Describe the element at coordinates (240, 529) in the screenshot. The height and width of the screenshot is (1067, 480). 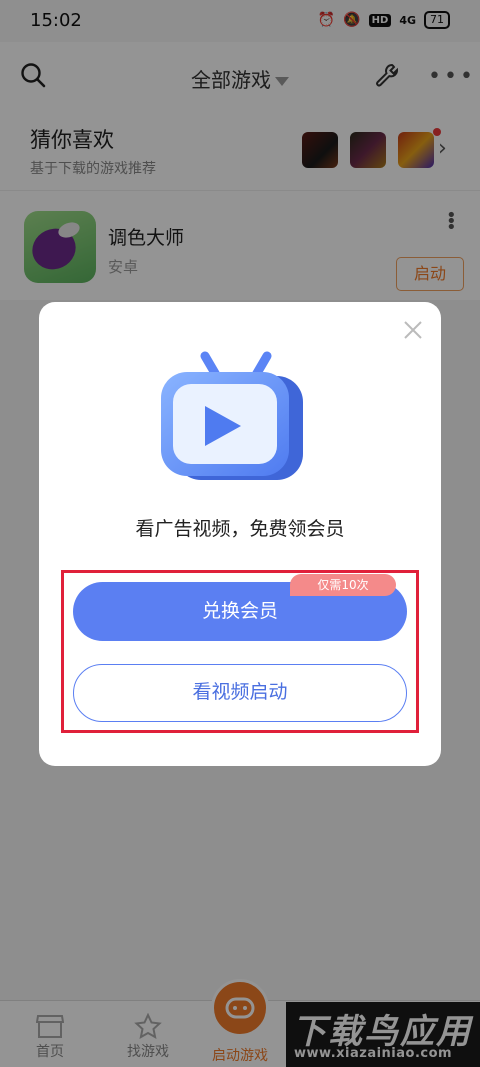
I see `dialog-message: 看广告视频，免费领会员` at that location.